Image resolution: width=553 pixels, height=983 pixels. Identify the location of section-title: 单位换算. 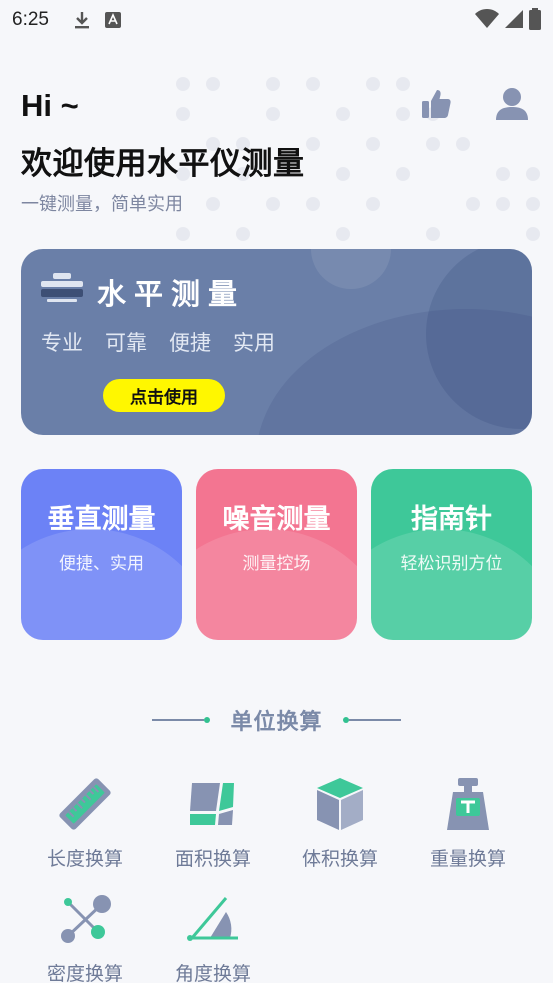
(276, 722).